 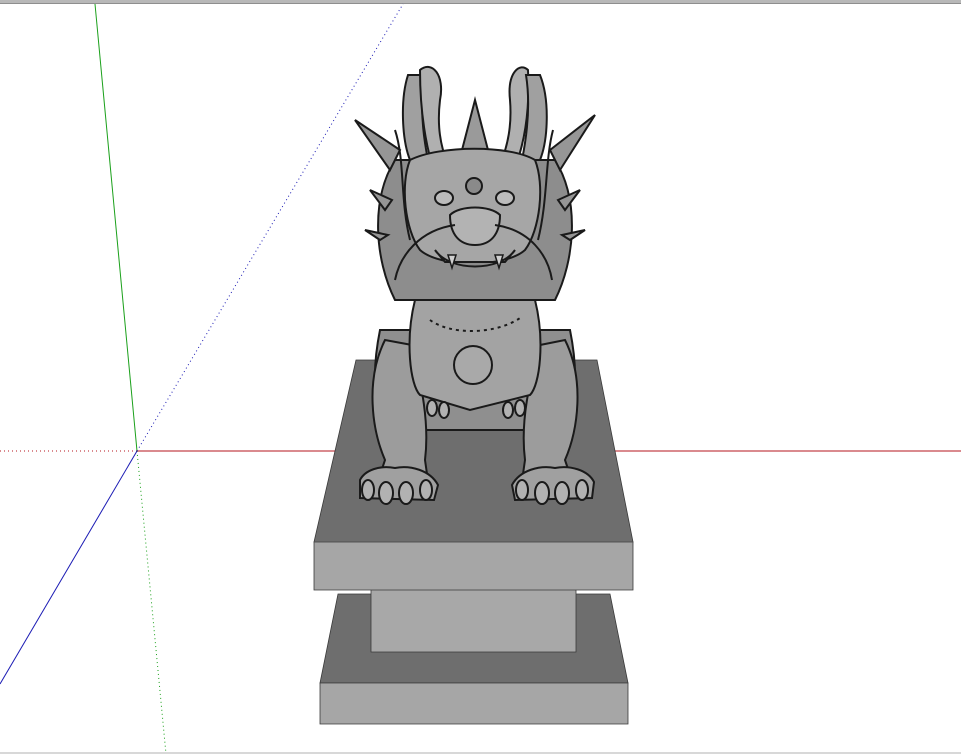 What do you see at coordinates (473, 365) in the screenshot?
I see `bell-pendant` at bounding box center [473, 365].